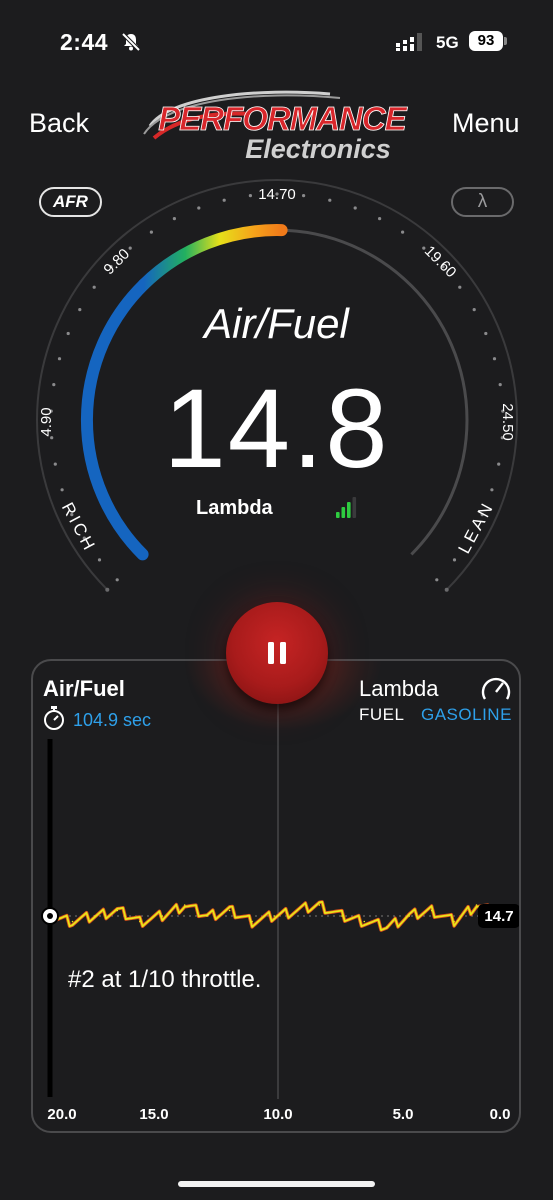 This screenshot has height=1200, width=553. What do you see at coordinates (496, 689) in the screenshot?
I see `speedometer-icon` at bounding box center [496, 689].